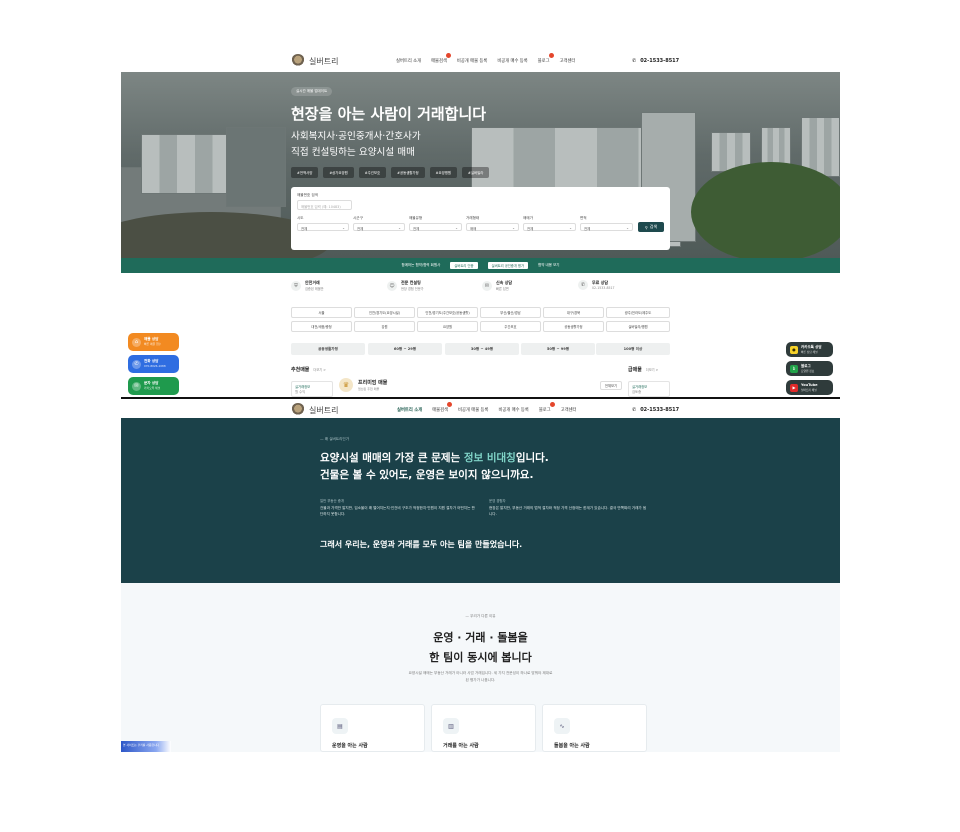 This screenshot has height=832, width=960. Describe the element at coordinates (573, 312) in the screenshot. I see `category-button: 대구/경북` at that location.